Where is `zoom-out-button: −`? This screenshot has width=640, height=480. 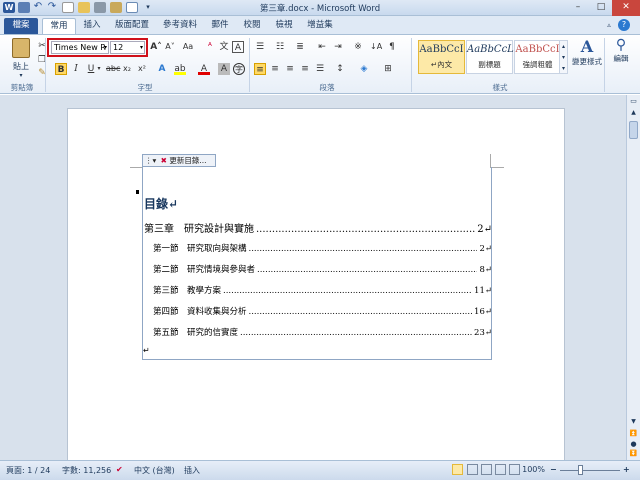 zoom-out-button: − is located at coordinates (553, 469).